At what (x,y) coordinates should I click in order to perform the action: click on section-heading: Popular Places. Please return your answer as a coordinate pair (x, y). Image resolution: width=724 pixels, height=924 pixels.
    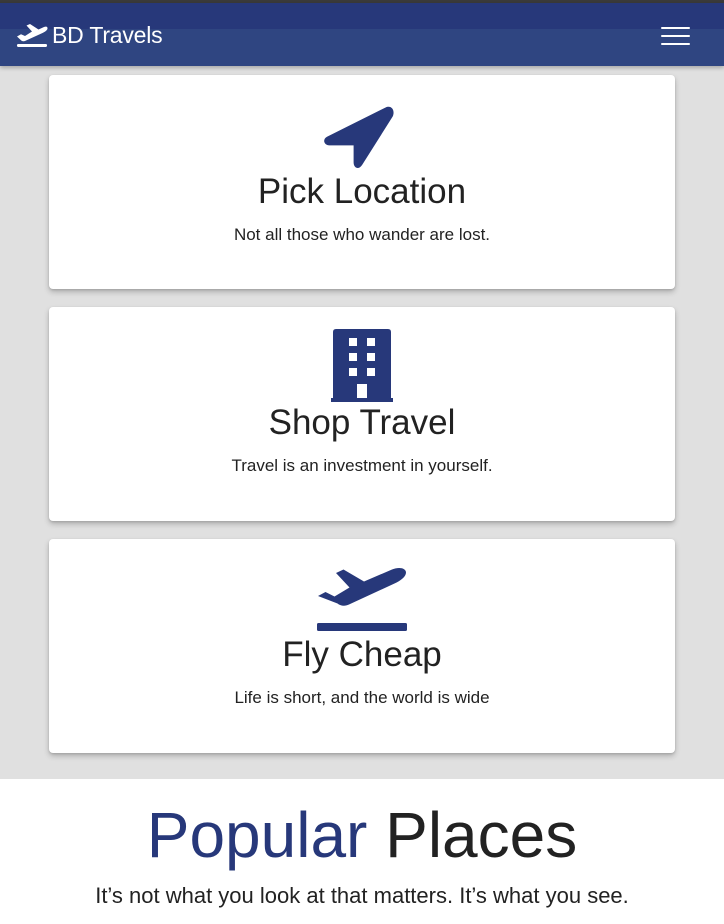
    Looking at the image, I should click on (362, 835).